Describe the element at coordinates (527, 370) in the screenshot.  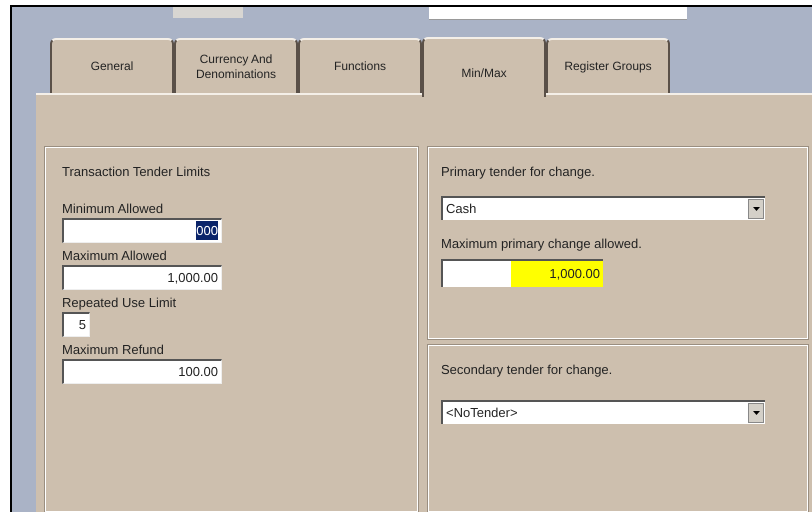
I see `field-label: Secondary tender for change.` at that location.